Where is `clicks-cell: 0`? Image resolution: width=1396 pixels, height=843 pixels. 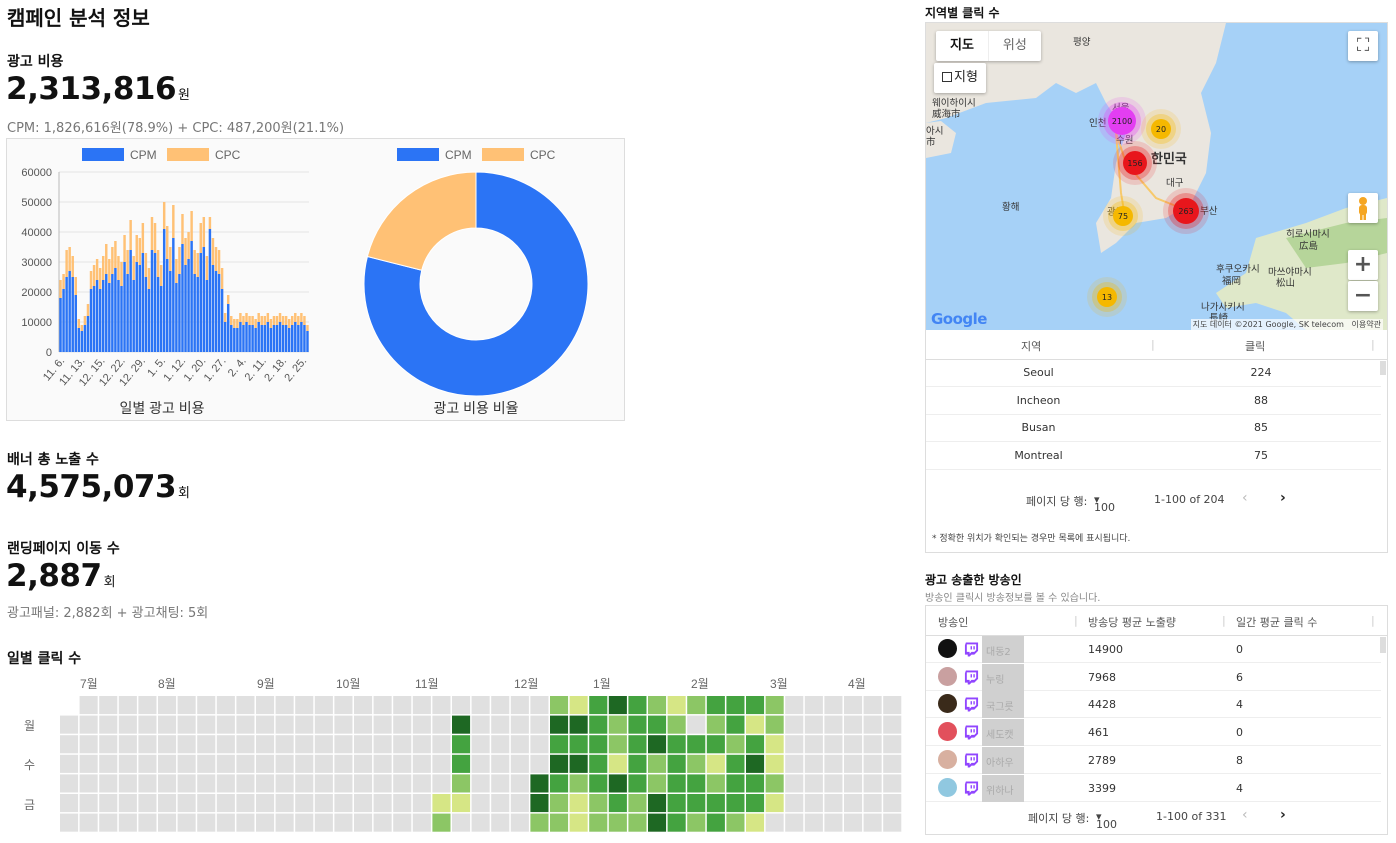
clicks-cell: 0 is located at coordinates (1239, 733).